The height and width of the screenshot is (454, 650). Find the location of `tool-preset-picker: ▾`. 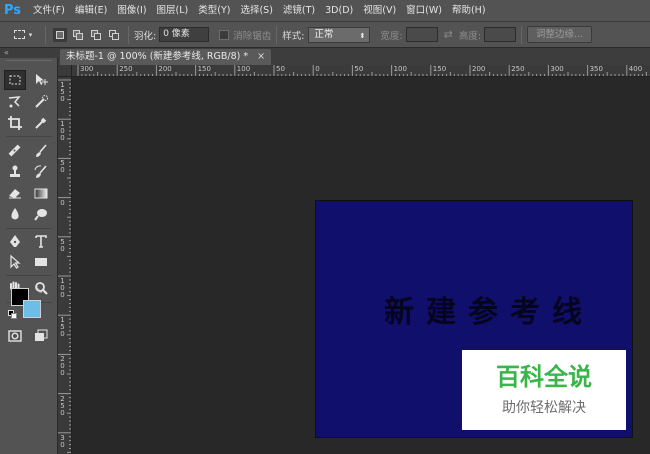

tool-preset-picker: ▾ is located at coordinates (23, 35).